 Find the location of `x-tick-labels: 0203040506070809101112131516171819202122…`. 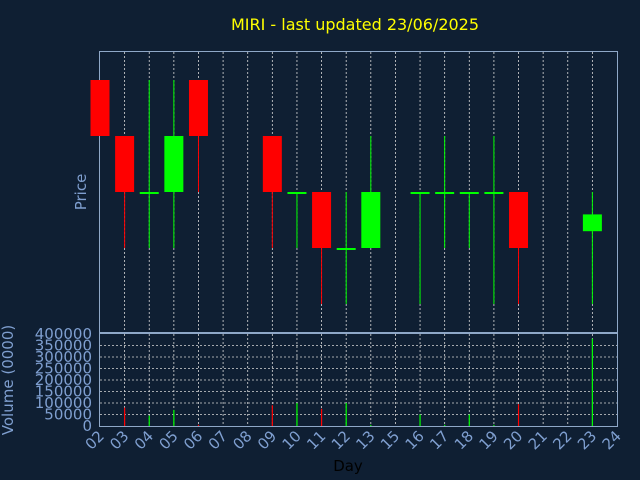

x-tick-labels: 0203040506070809101112131516171819202122… is located at coordinates (353, 440).